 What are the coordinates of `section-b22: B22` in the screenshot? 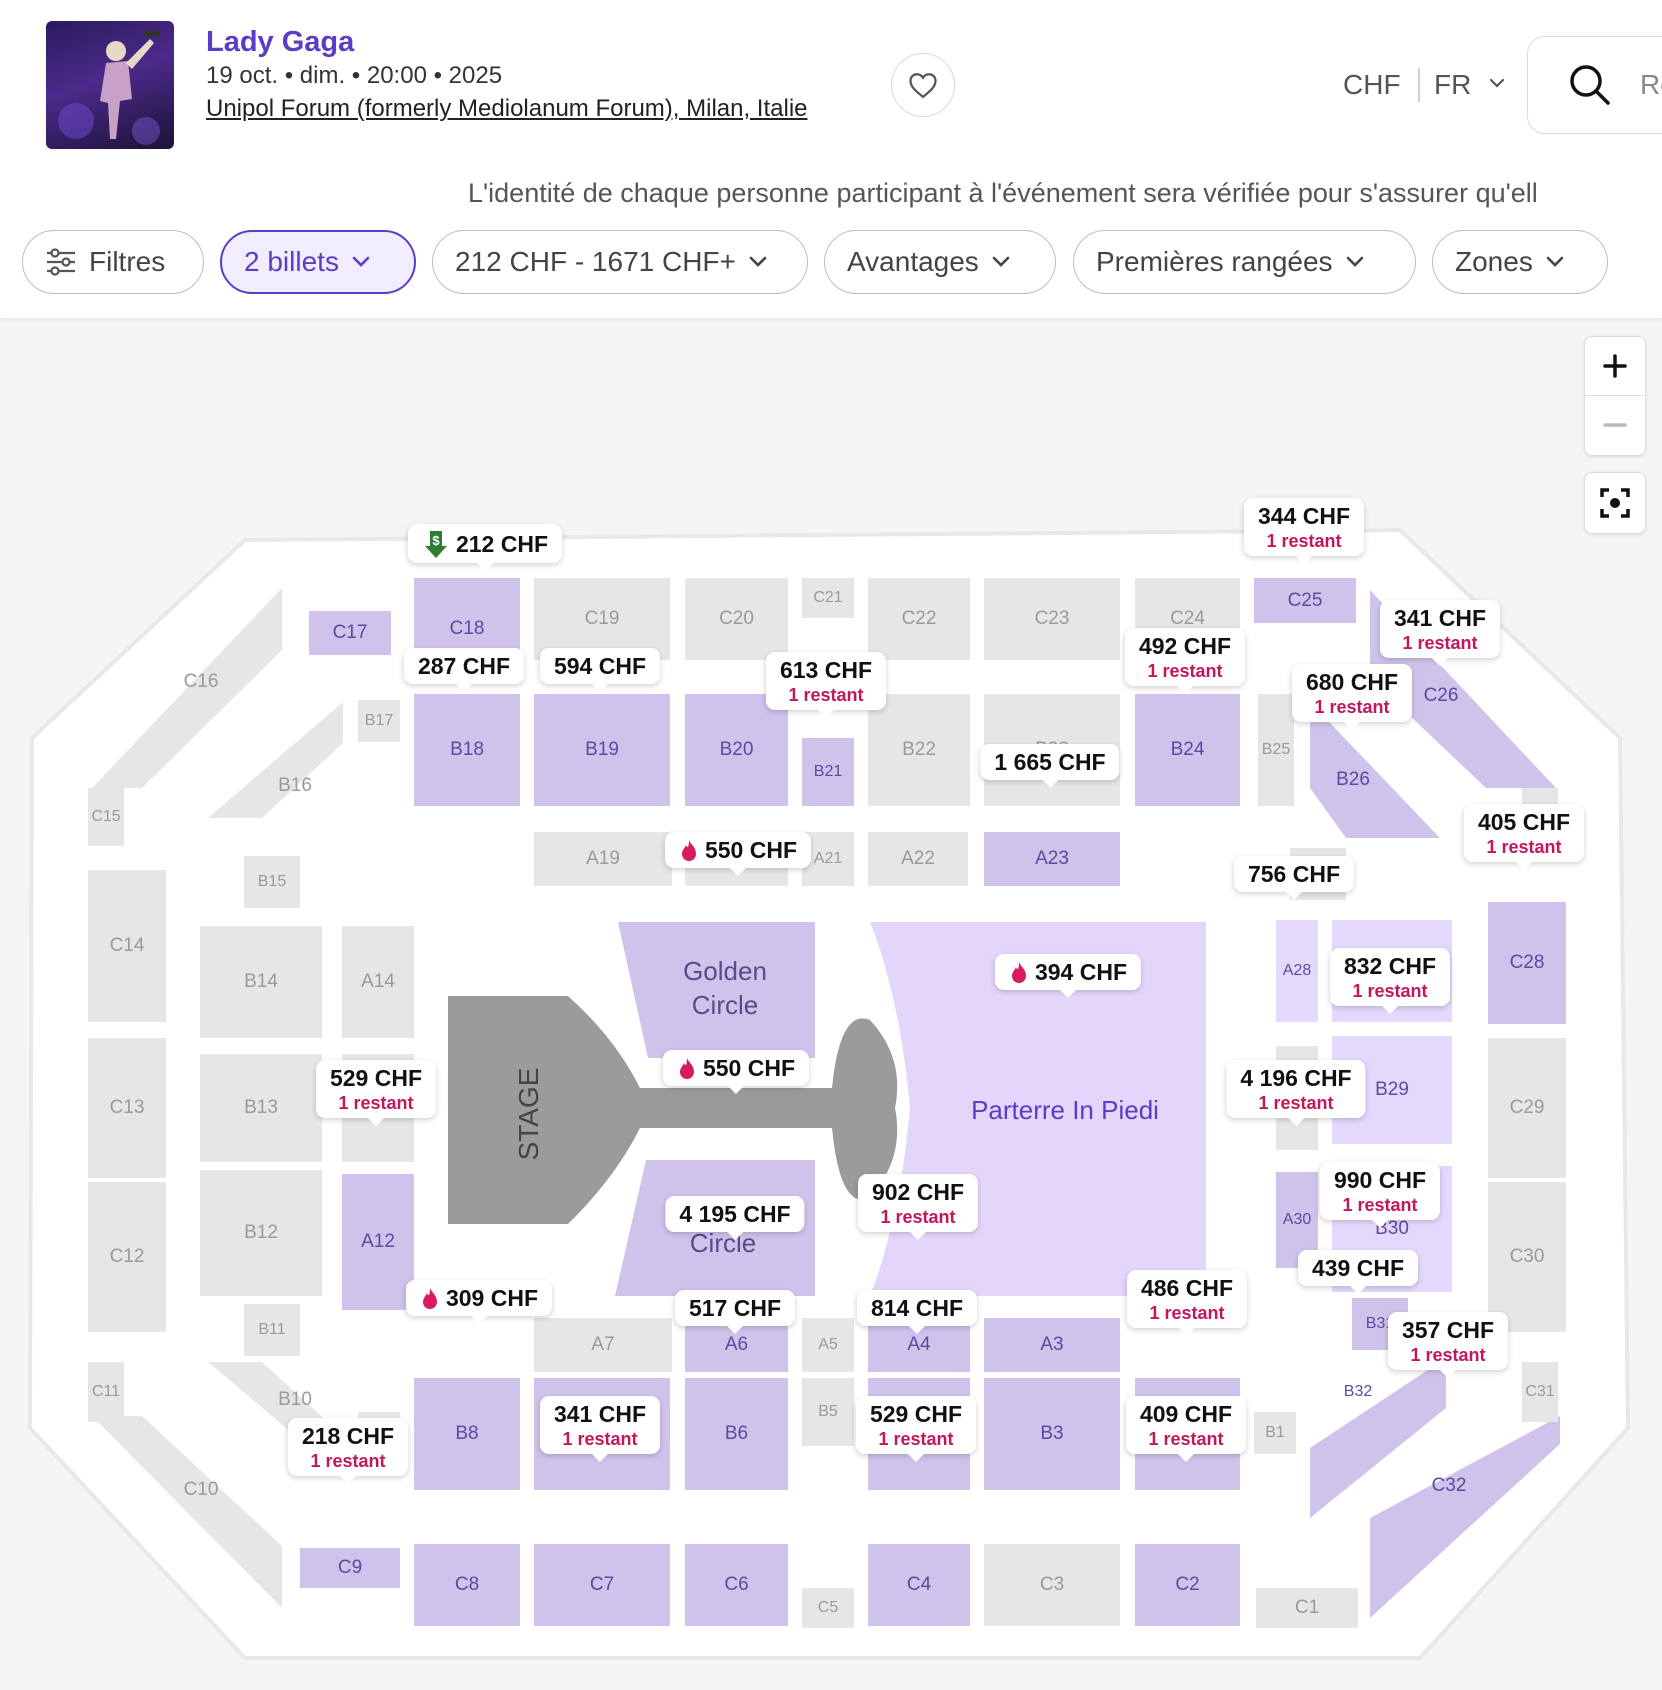 It's located at (919, 750).